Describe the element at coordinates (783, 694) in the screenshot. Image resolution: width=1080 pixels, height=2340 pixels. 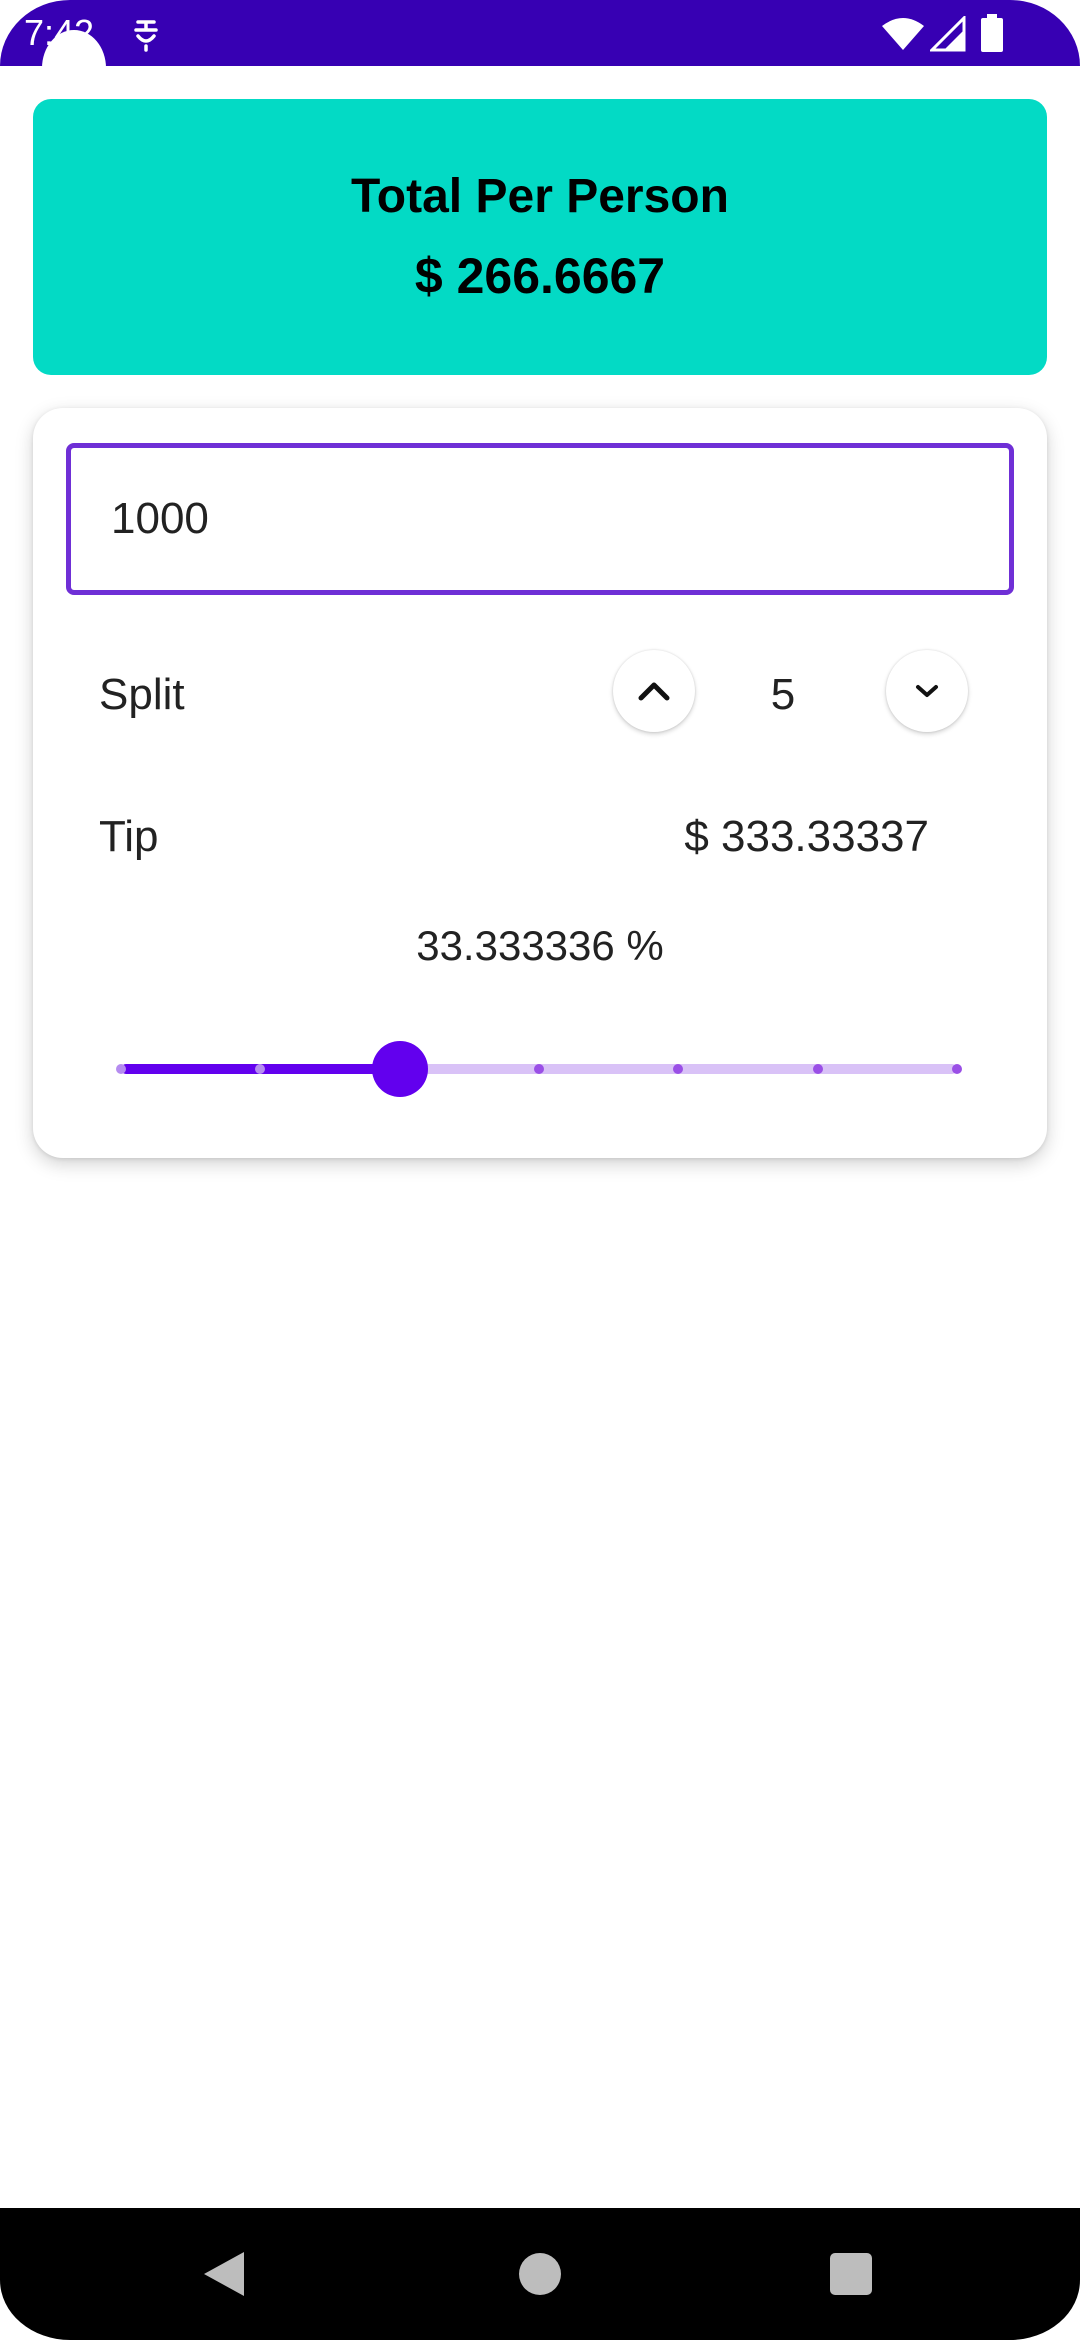
I see `split-value: 5` at that location.